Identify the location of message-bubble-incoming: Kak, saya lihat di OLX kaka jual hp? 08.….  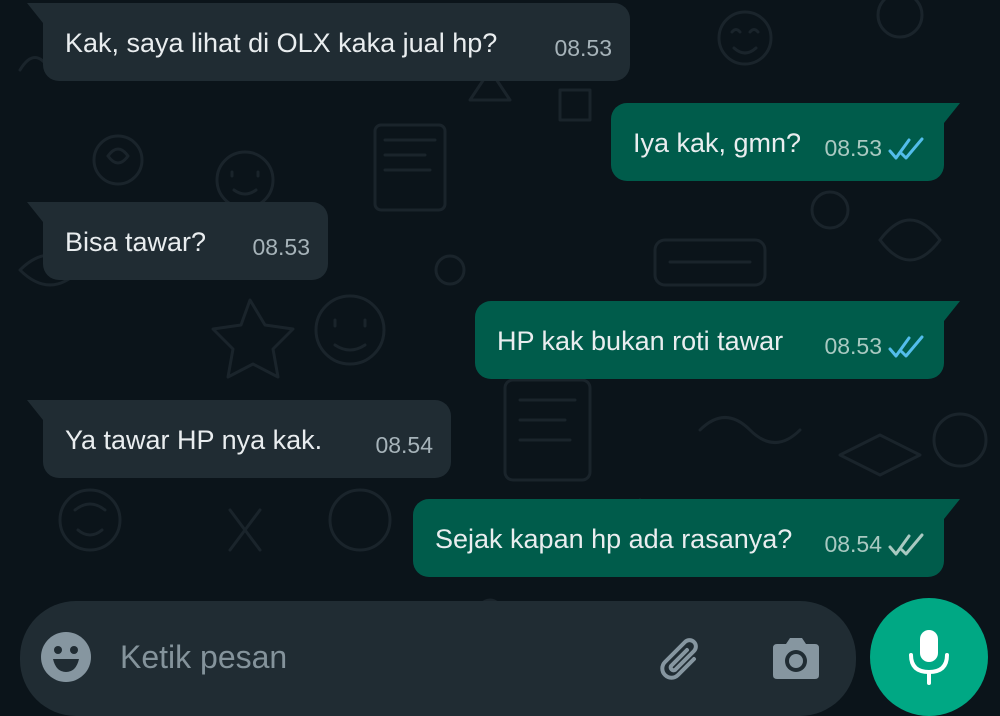
(328, 42).